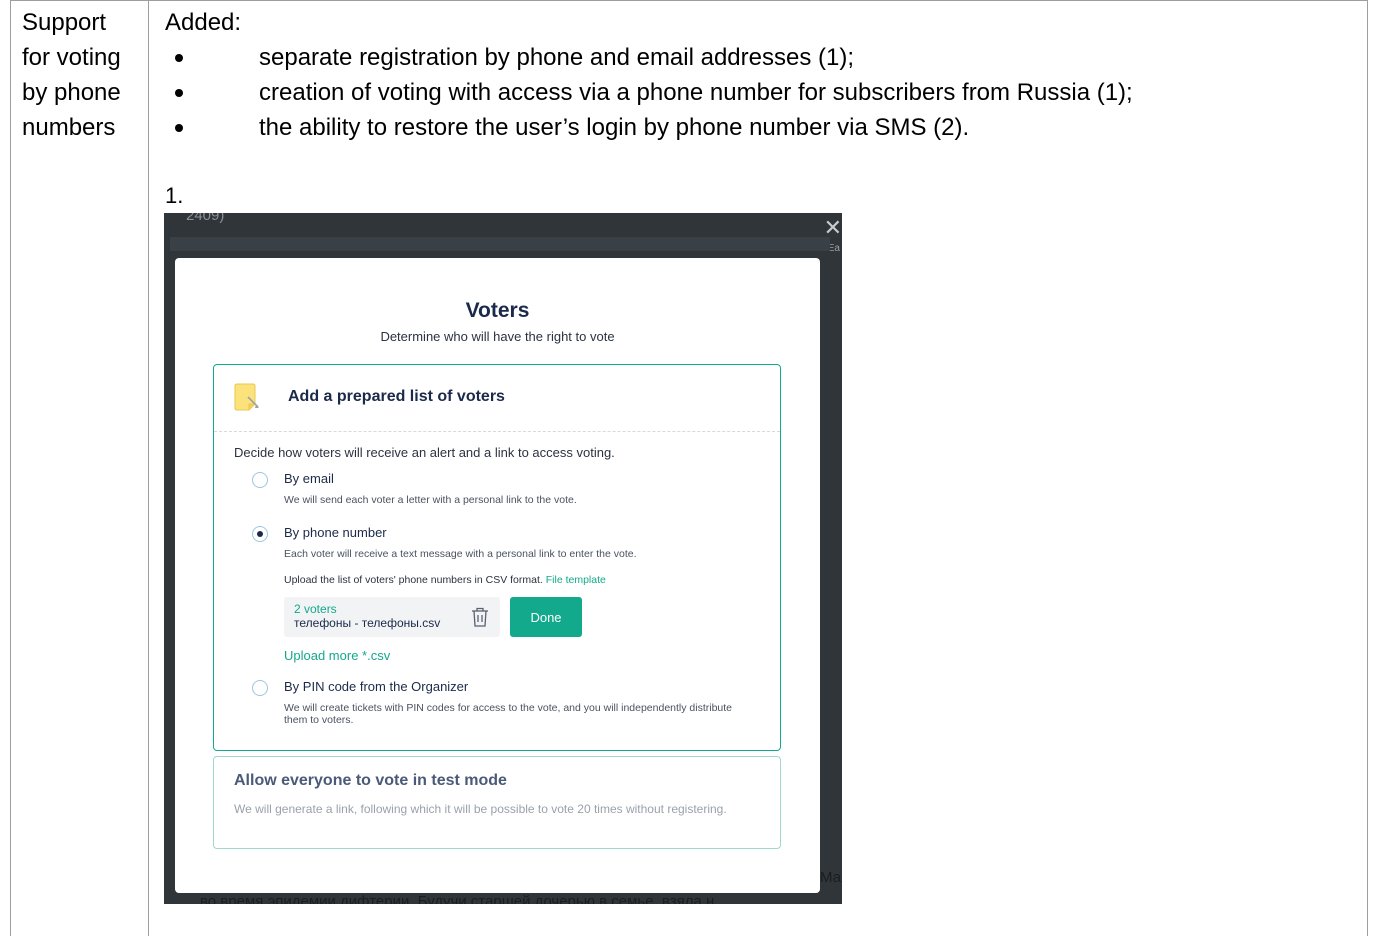  I want to click on feature-name-line: numbers, so click(69, 127).